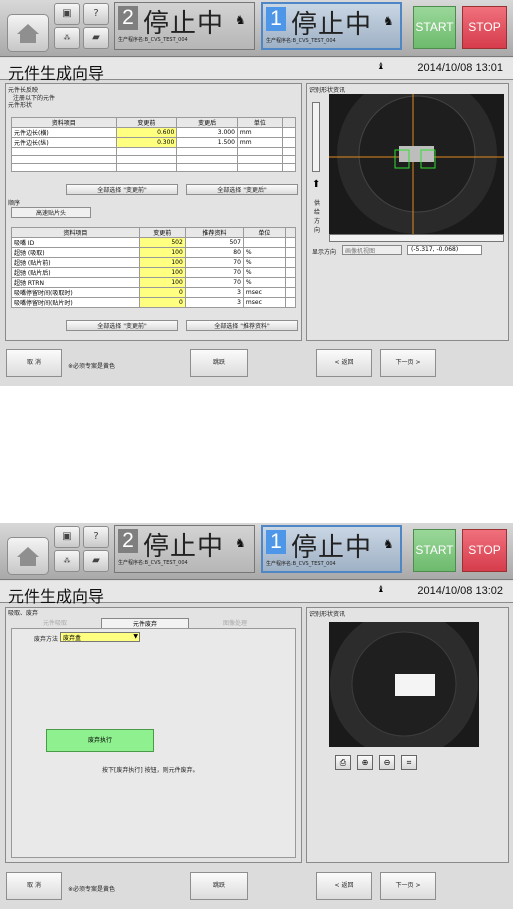 Image resolution: width=513 pixels, height=909 pixels. Describe the element at coordinates (214, 232) in the screenshot. I see `column-header: 推荐资料` at that location.